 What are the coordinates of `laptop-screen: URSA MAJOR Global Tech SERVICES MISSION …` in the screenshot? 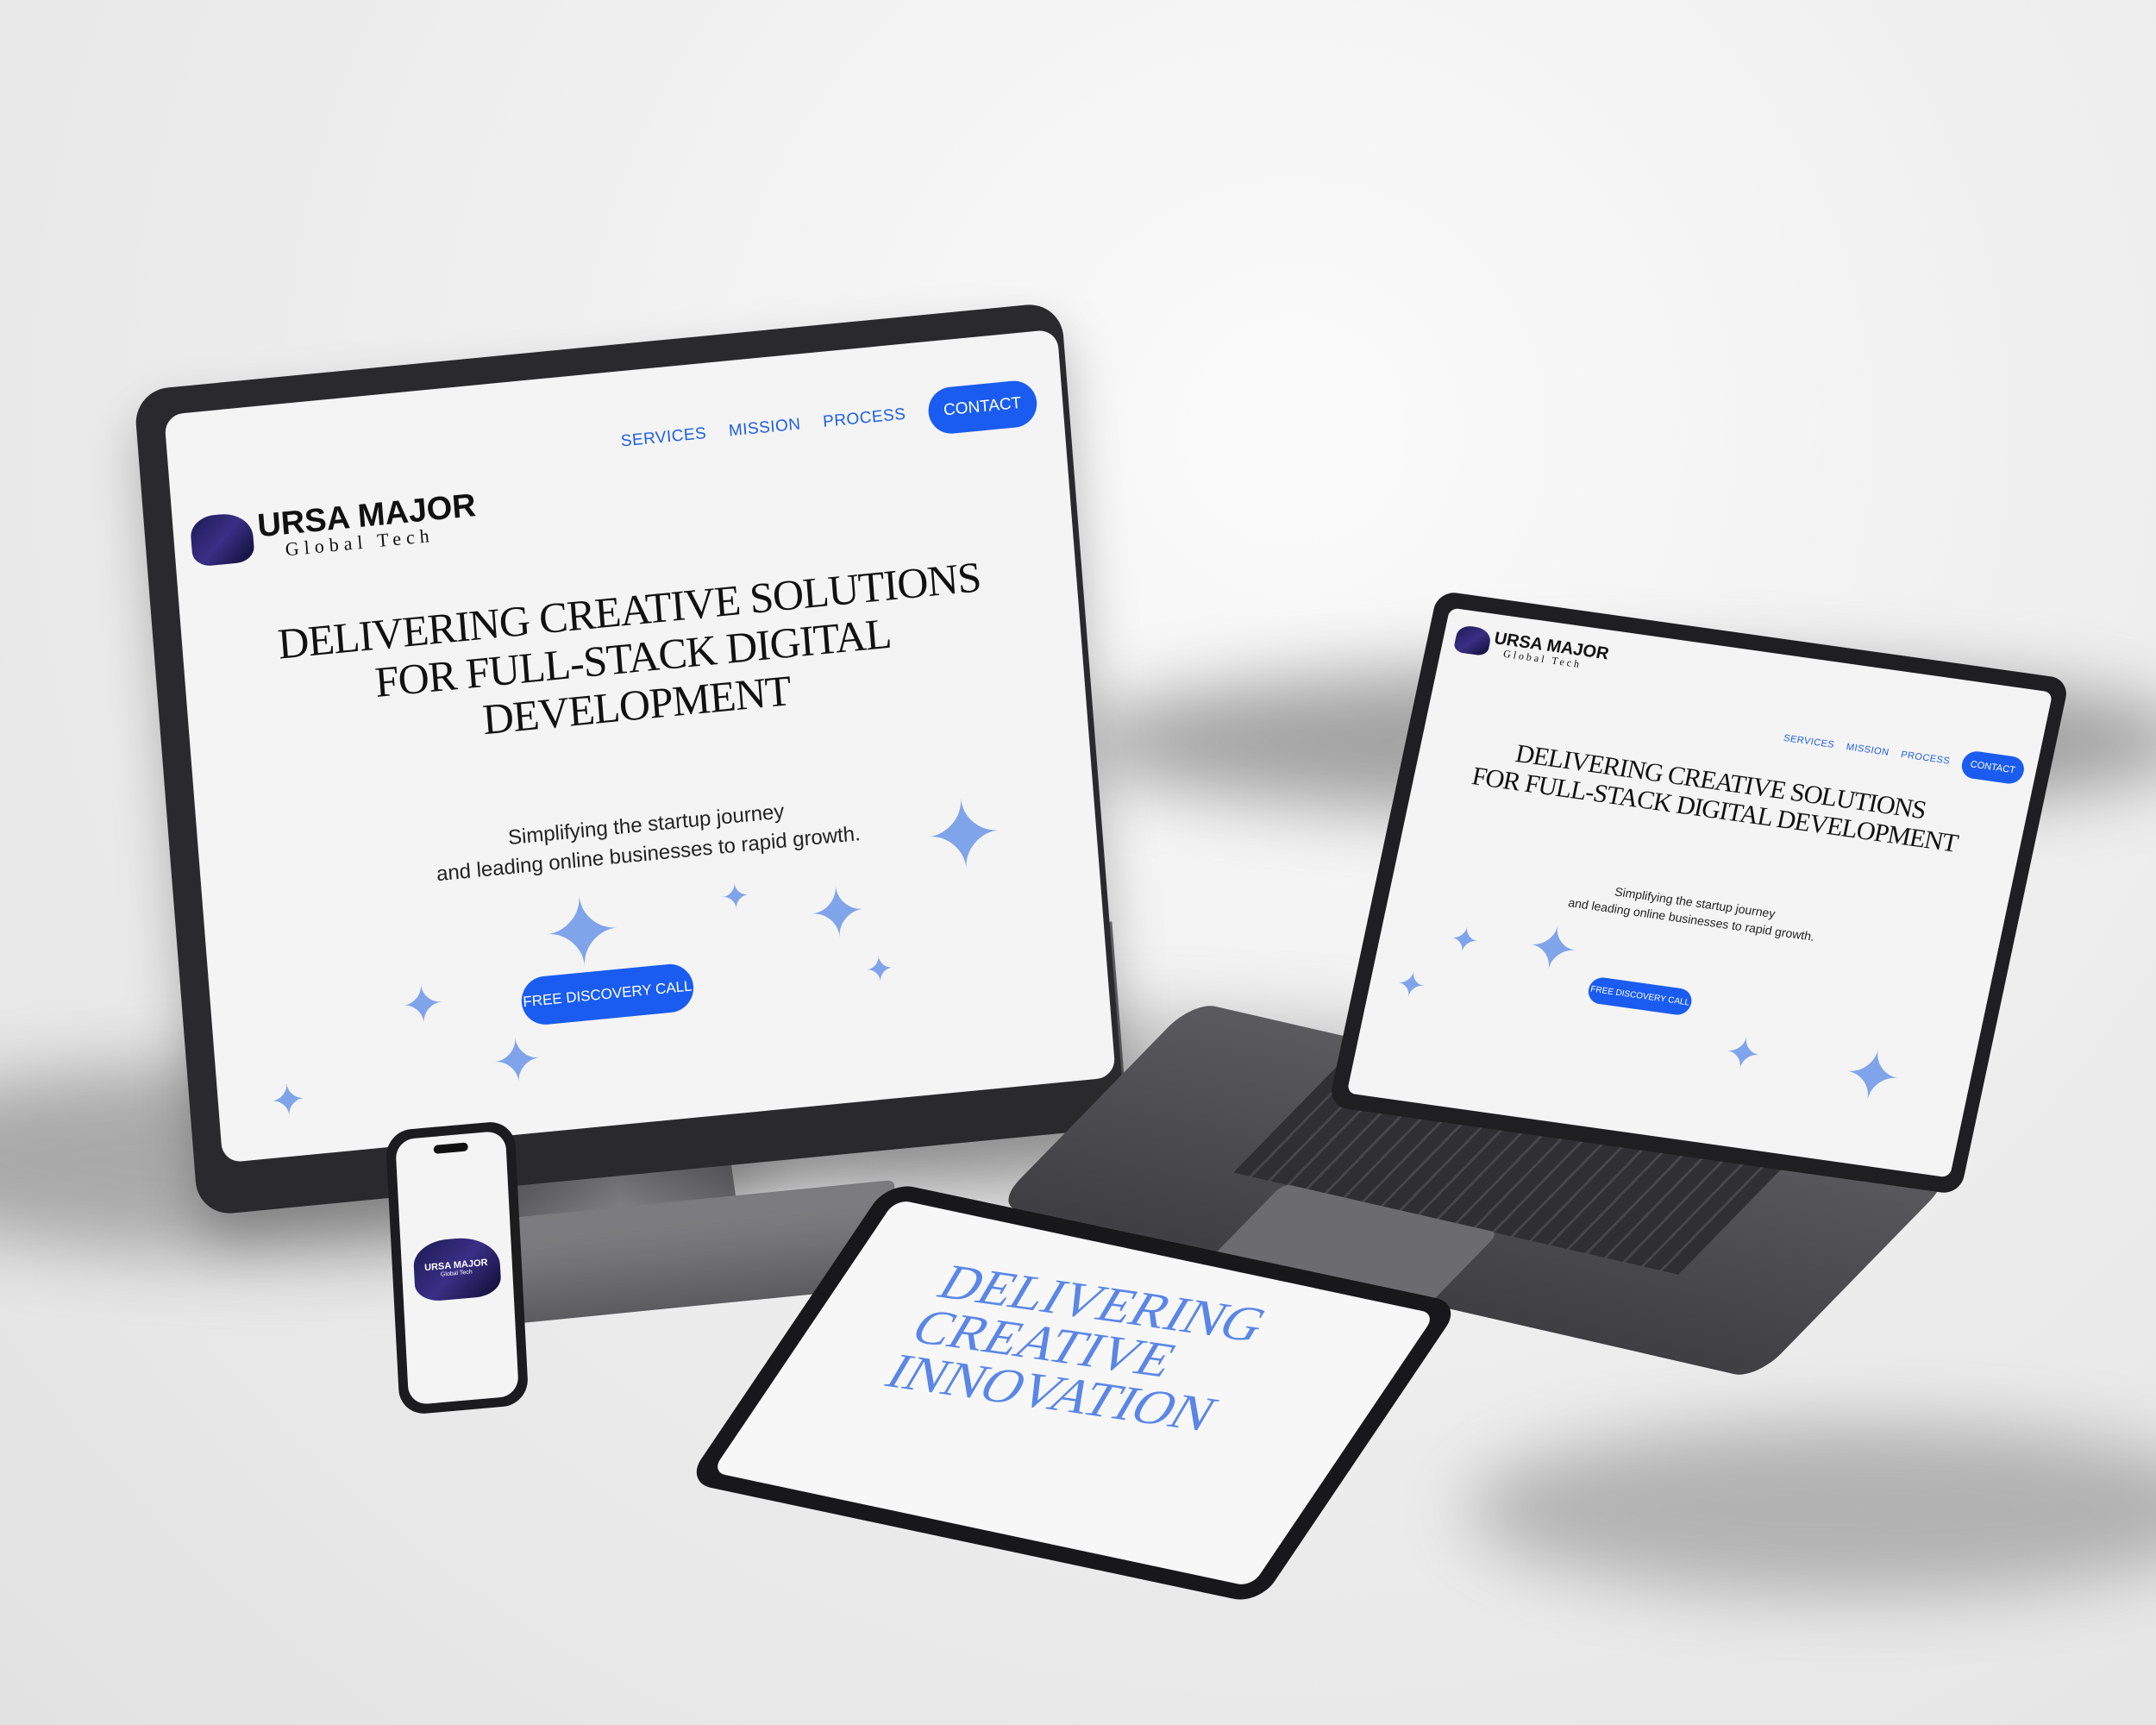 It's located at (1699, 893).